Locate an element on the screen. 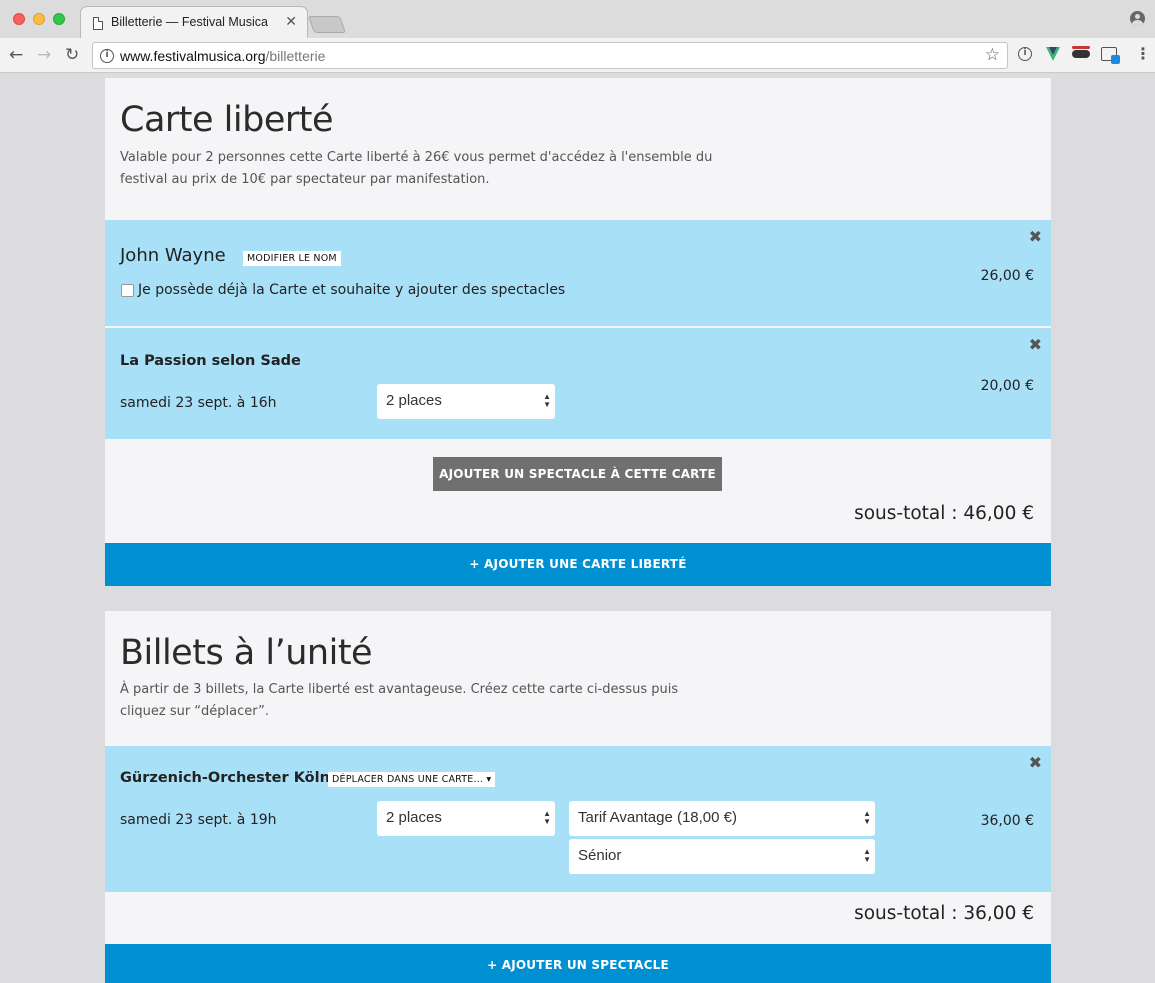 The image size is (1155, 983). add-show-to-card-button: AJOUTER UN SPECTACLE À CETTE CARTE is located at coordinates (577, 474).